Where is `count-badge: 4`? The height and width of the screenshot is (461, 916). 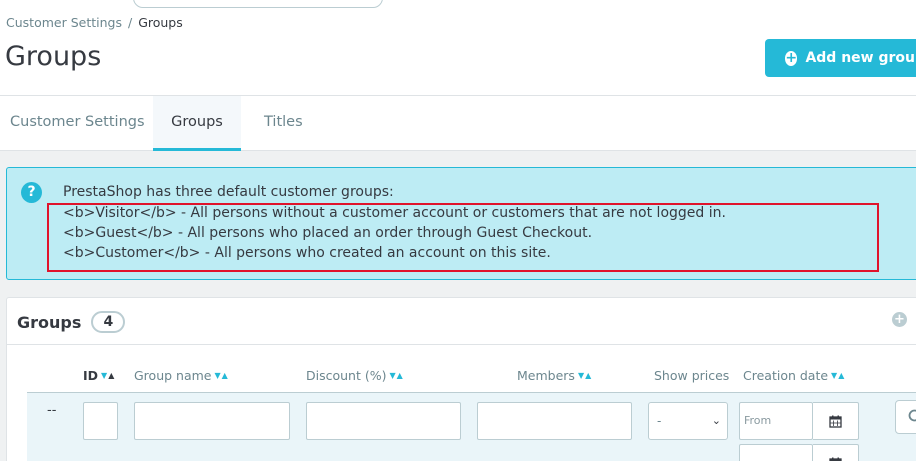 count-badge: 4 is located at coordinates (108, 322).